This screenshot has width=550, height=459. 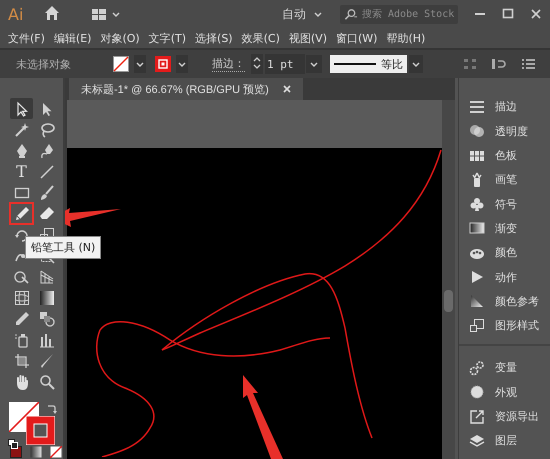 What do you see at coordinates (16, 14) in the screenshot?
I see `app-logo: Ai` at bounding box center [16, 14].